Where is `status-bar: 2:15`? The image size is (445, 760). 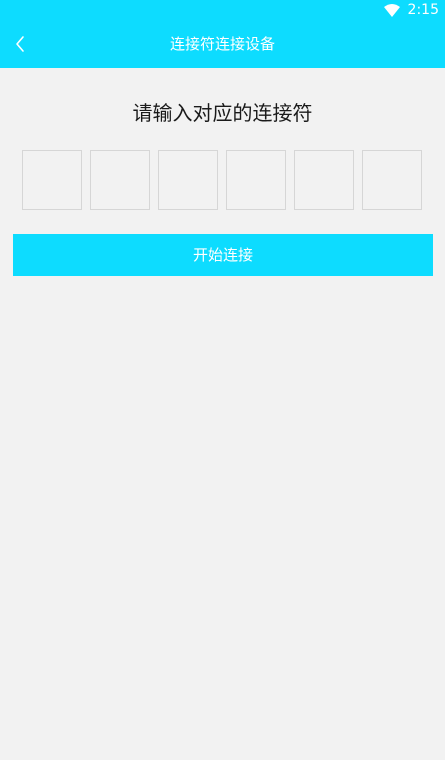
status-bar: 2:15 is located at coordinates (222, 10).